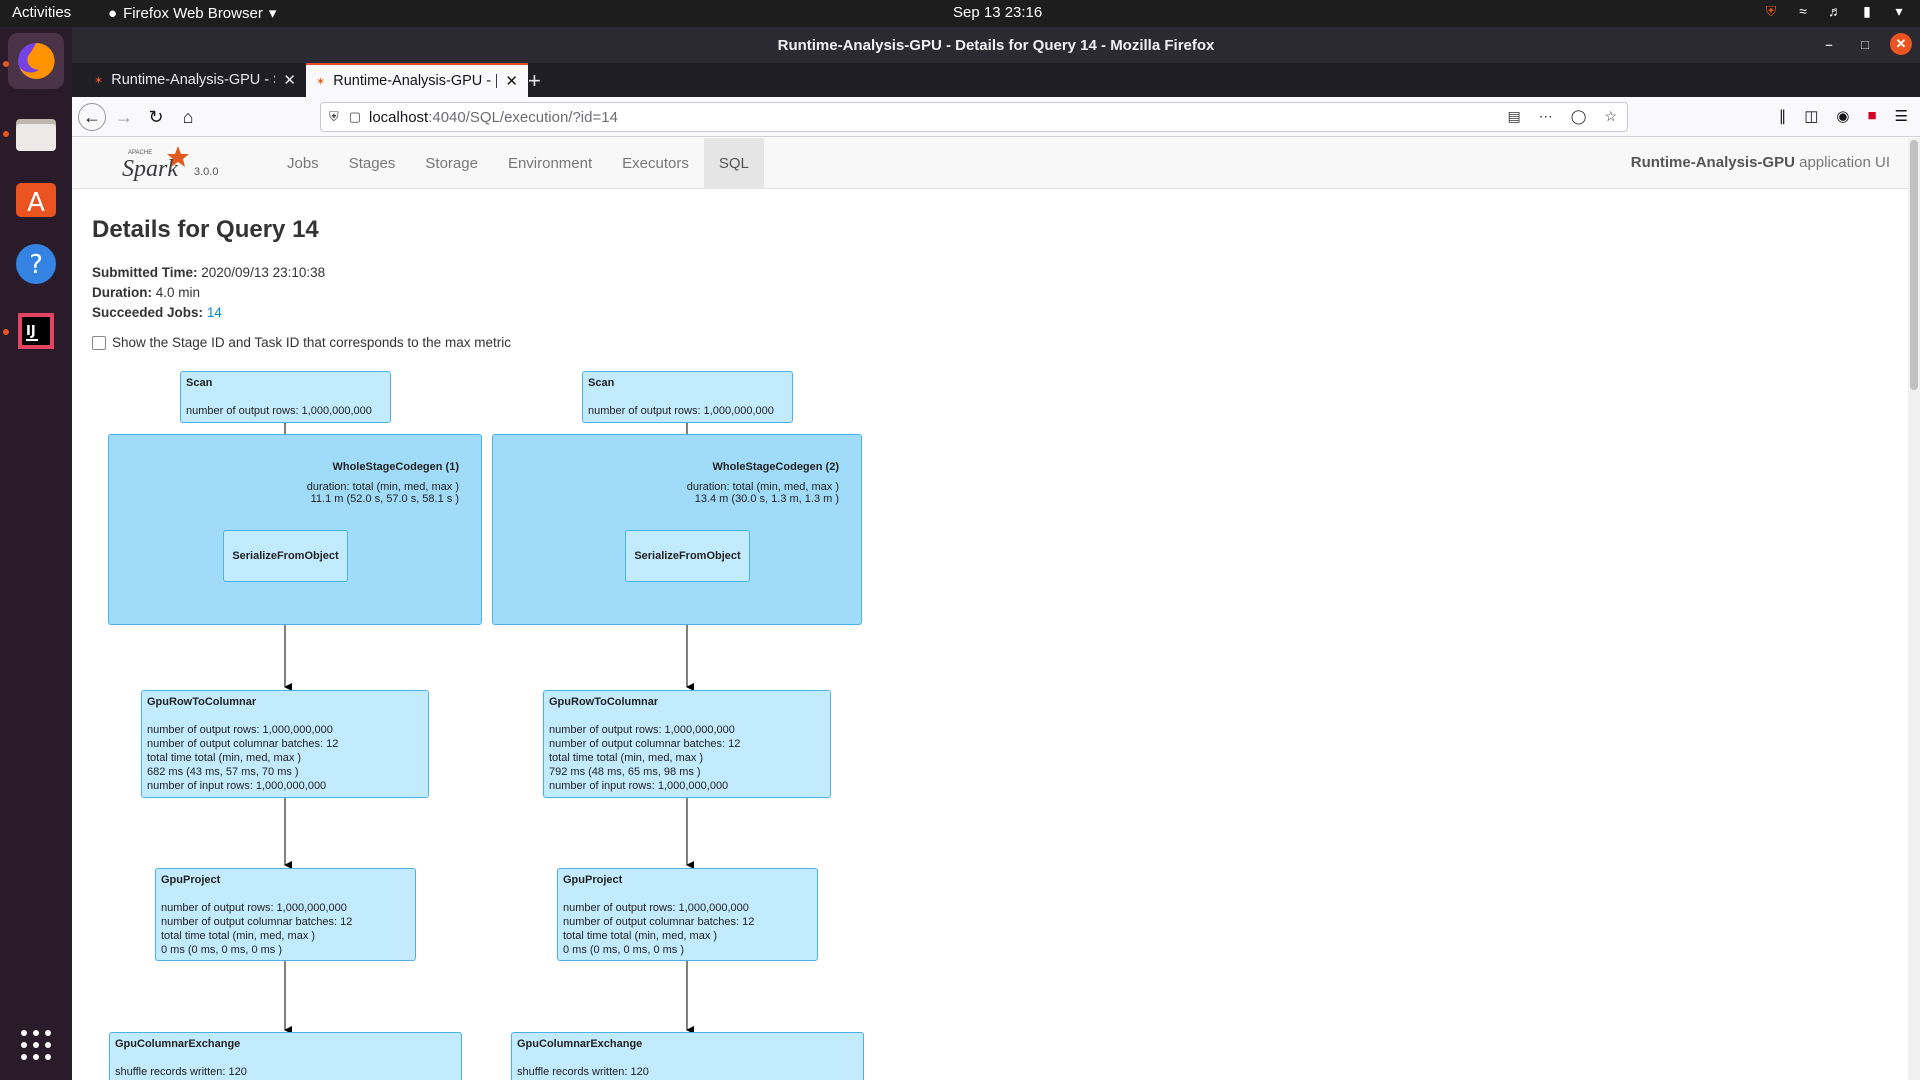 This screenshot has width=1920, height=1080. I want to click on home-icon: ⌂, so click(188, 117).